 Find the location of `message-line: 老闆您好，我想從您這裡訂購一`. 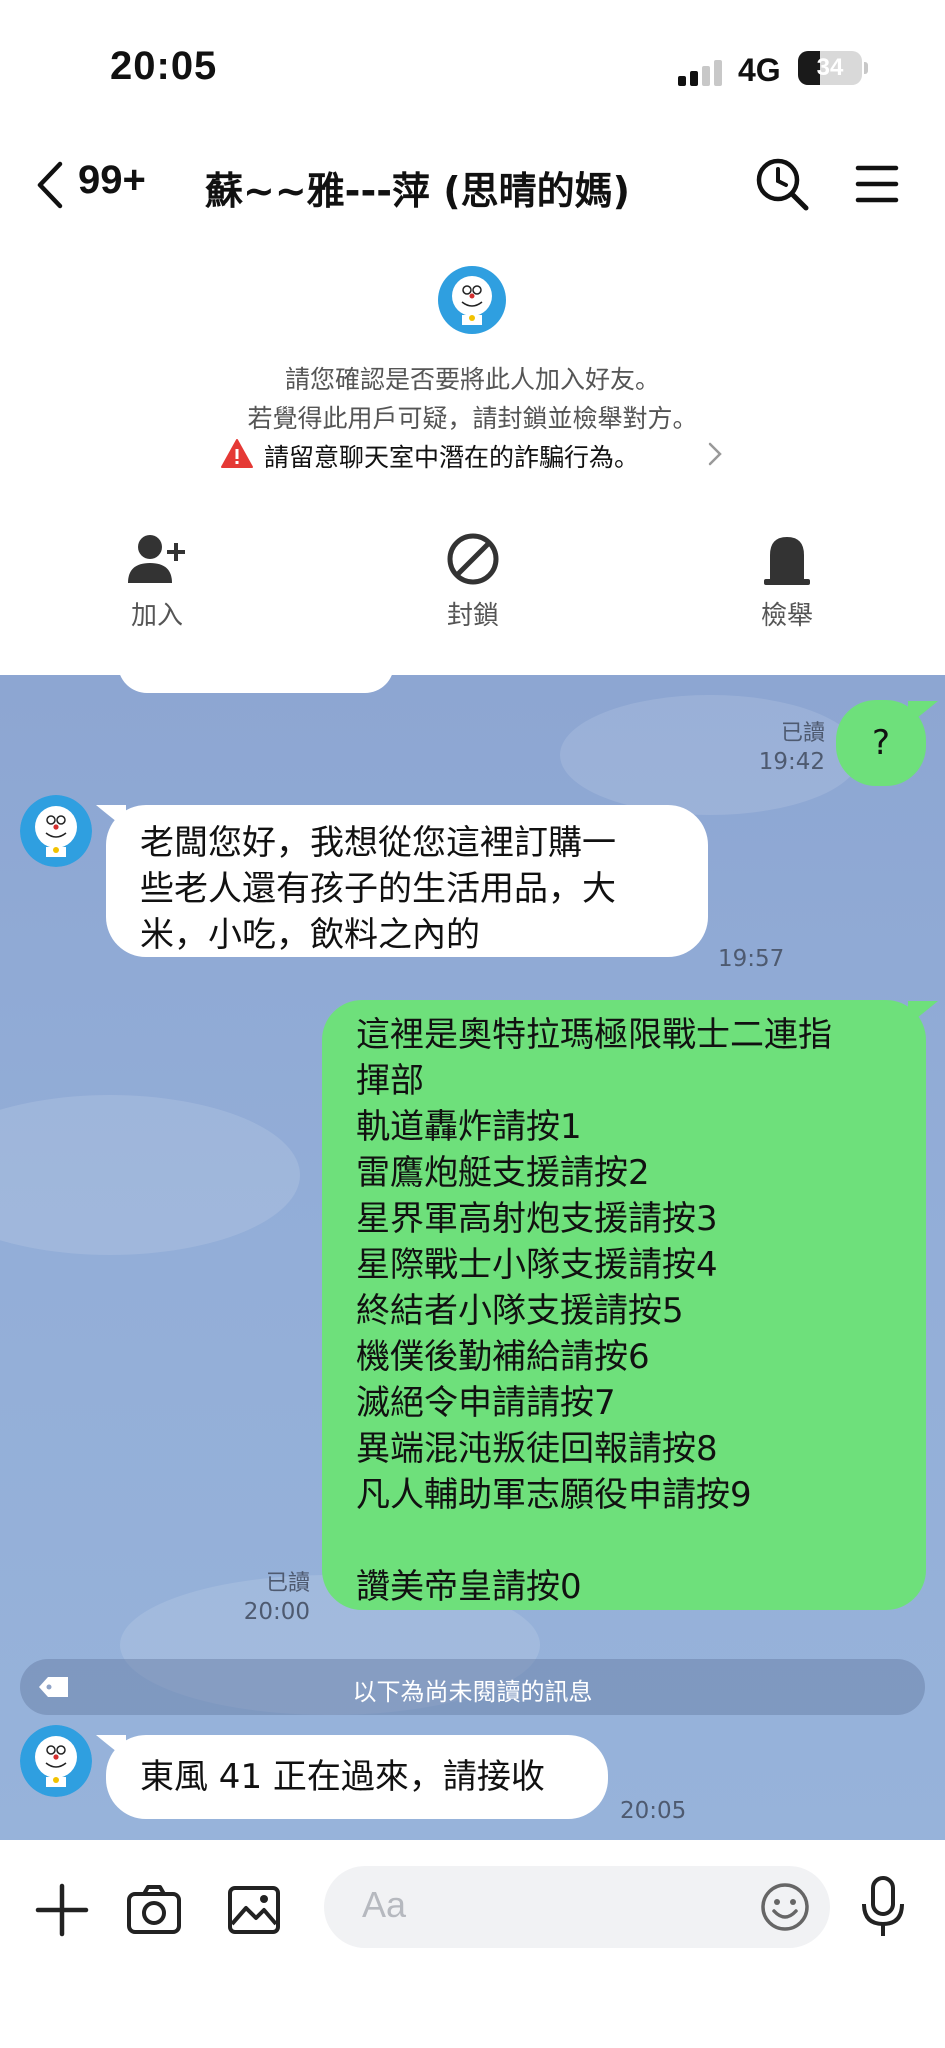

message-line: 老闆您好，我想從您這裡訂購一 is located at coordinates (378, 843).